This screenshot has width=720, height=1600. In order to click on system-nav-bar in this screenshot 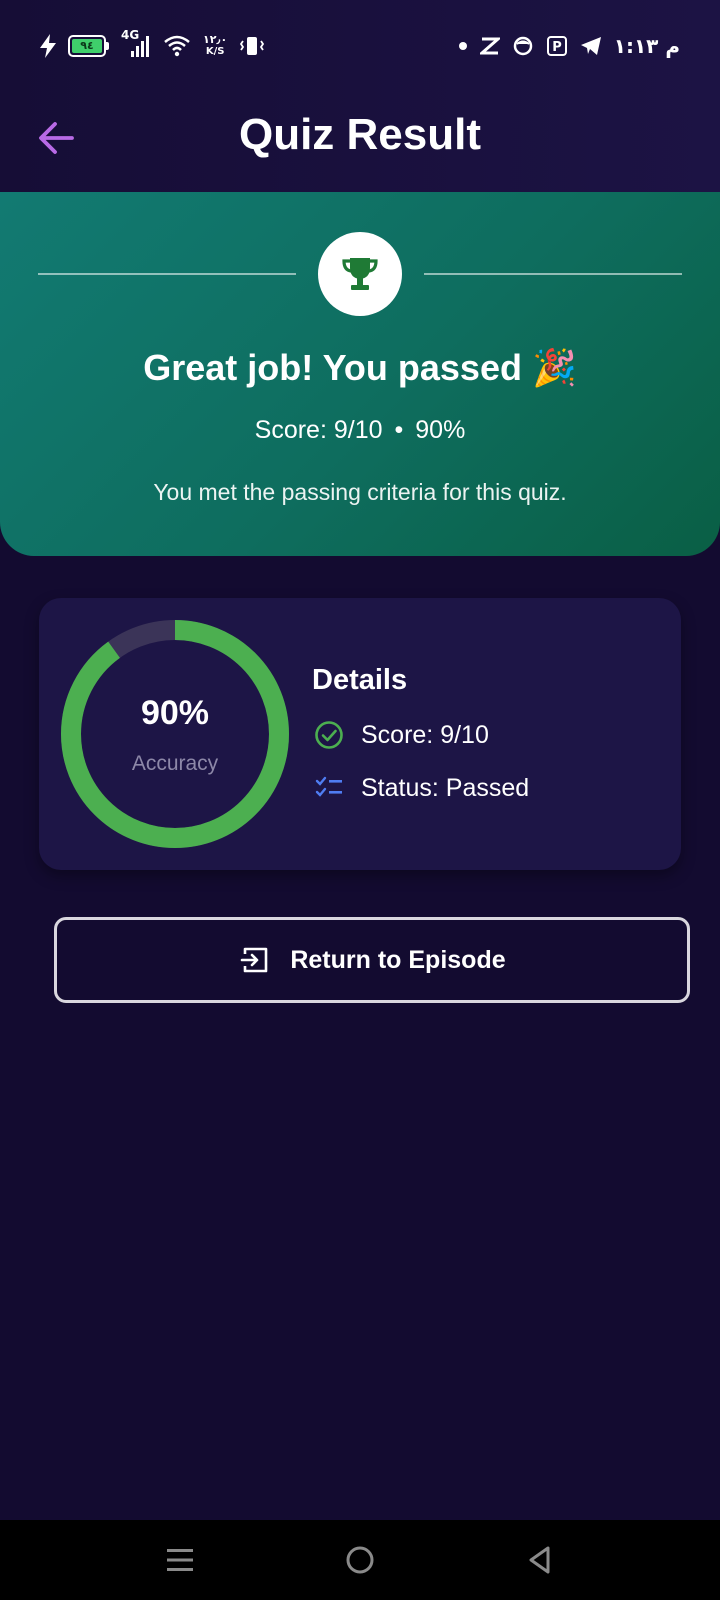, I will do `click(360, 1560)`.